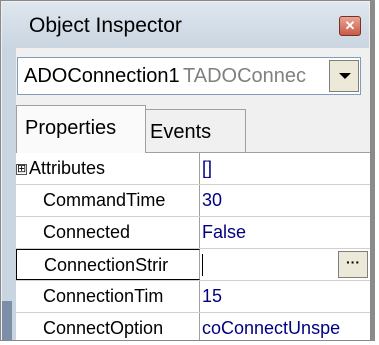  Describe the element at coordinates (285, 264) in the screenshot. I see `property-value-editor: ···` at that location.